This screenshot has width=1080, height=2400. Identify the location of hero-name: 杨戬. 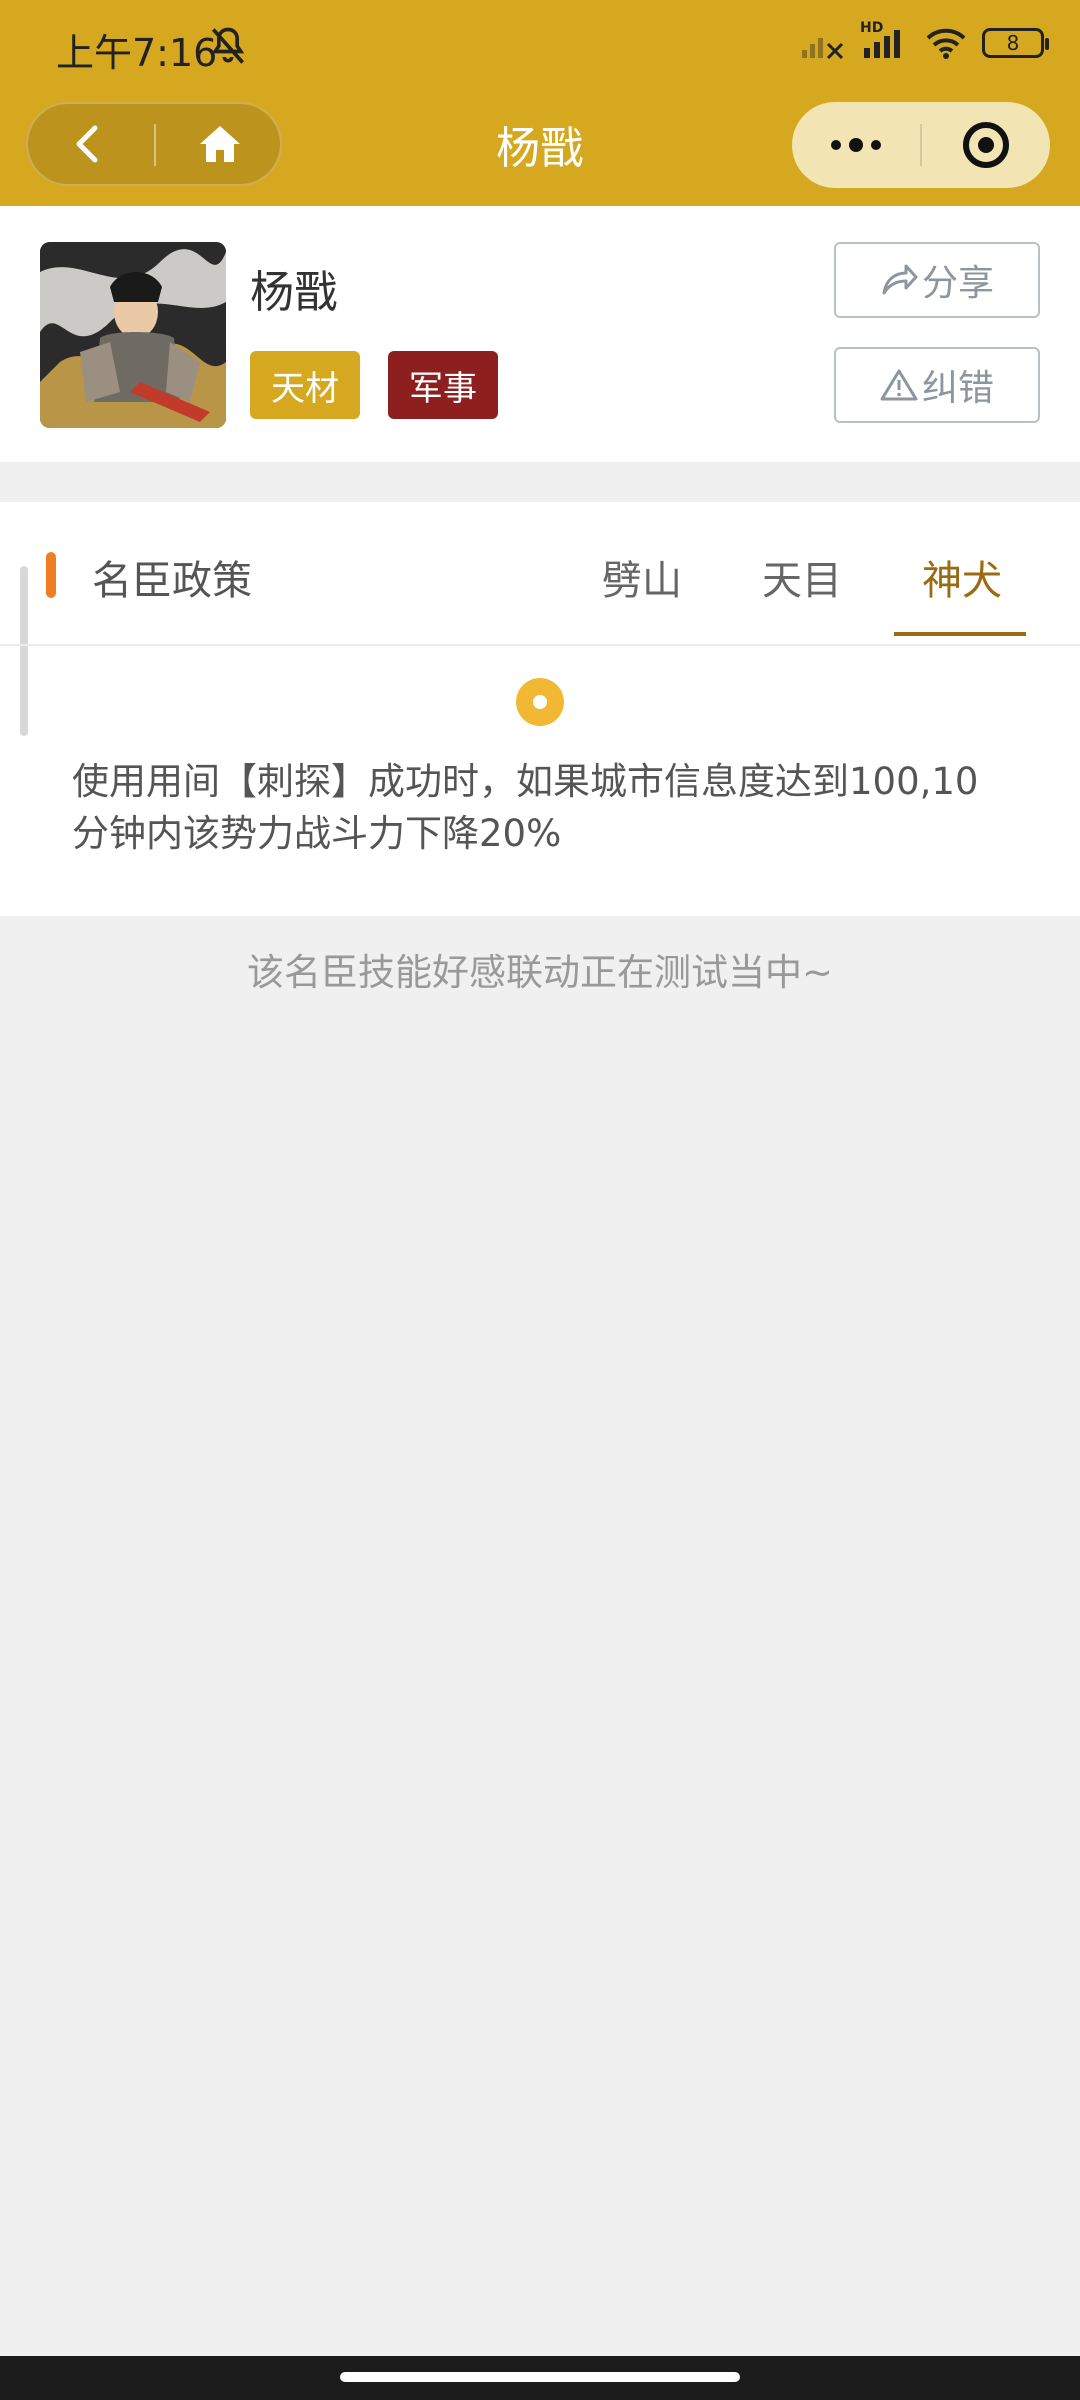
(294, 292).